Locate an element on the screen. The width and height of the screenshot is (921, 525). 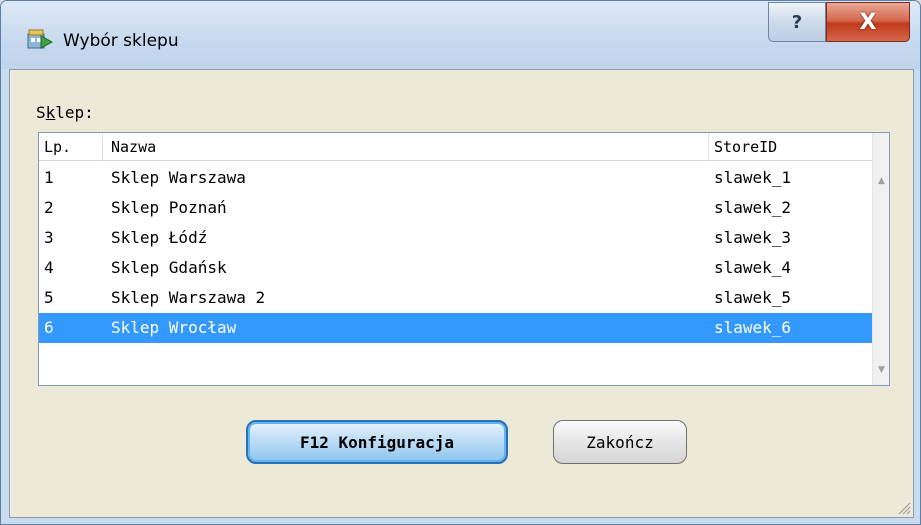
store-label: Sklep: is located at coordinates (65, 112).